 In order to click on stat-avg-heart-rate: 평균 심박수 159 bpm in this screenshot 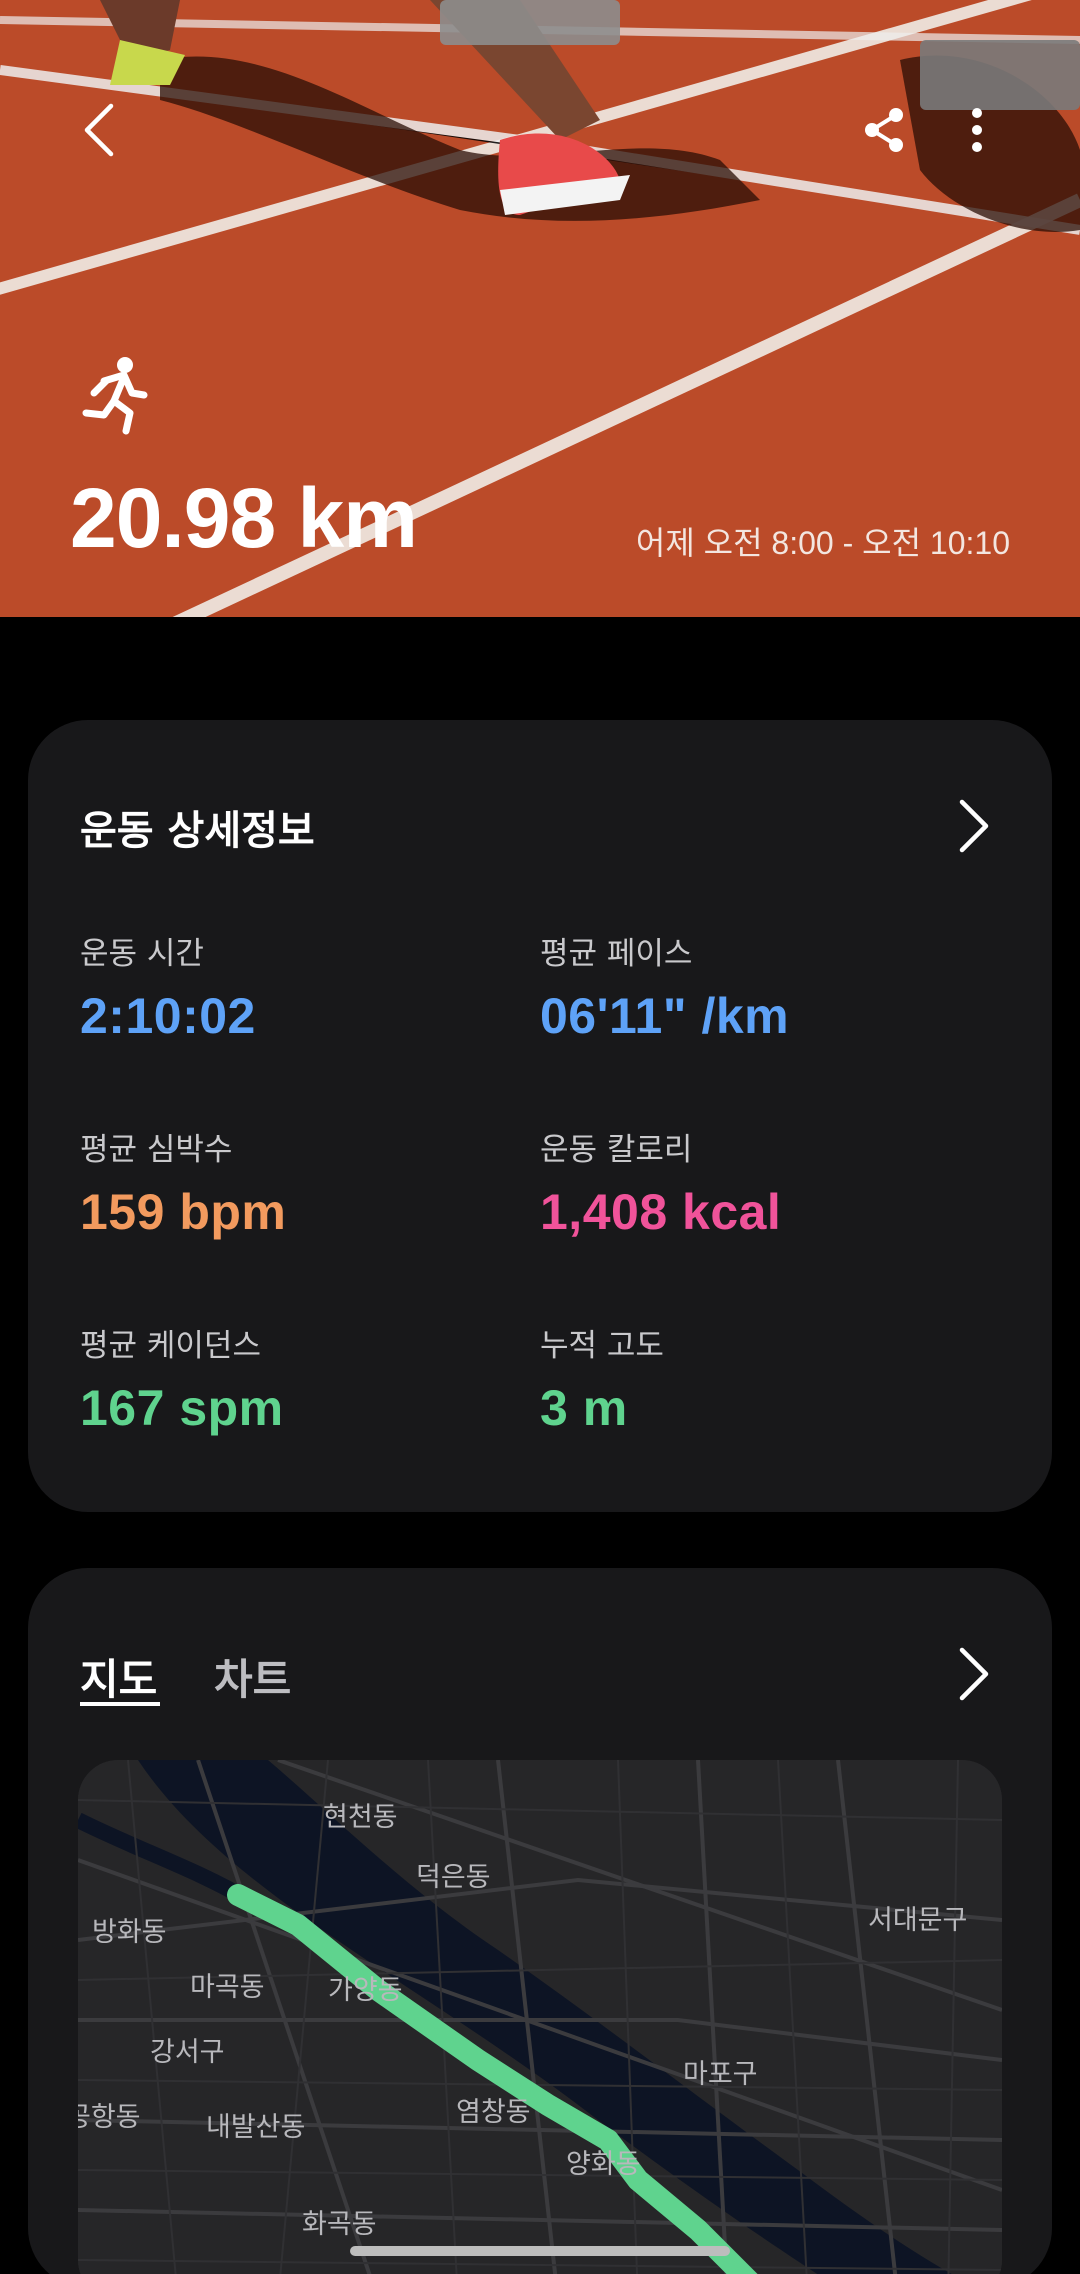, I will do `click(183, 1182)`.